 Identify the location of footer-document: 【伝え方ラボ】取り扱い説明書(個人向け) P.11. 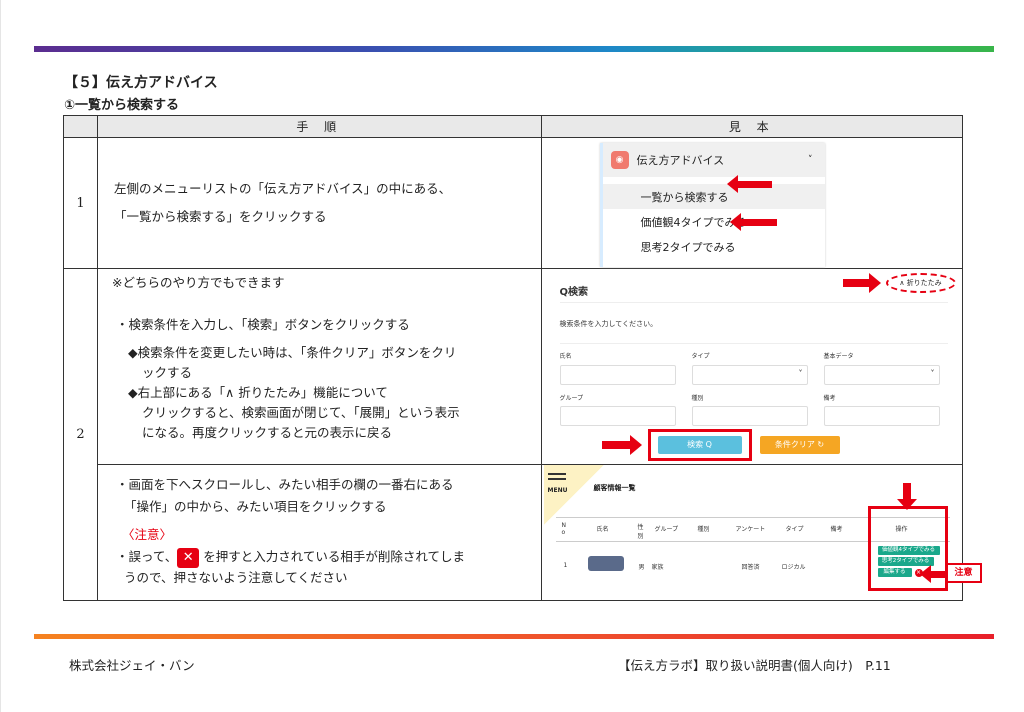
(754, 665).